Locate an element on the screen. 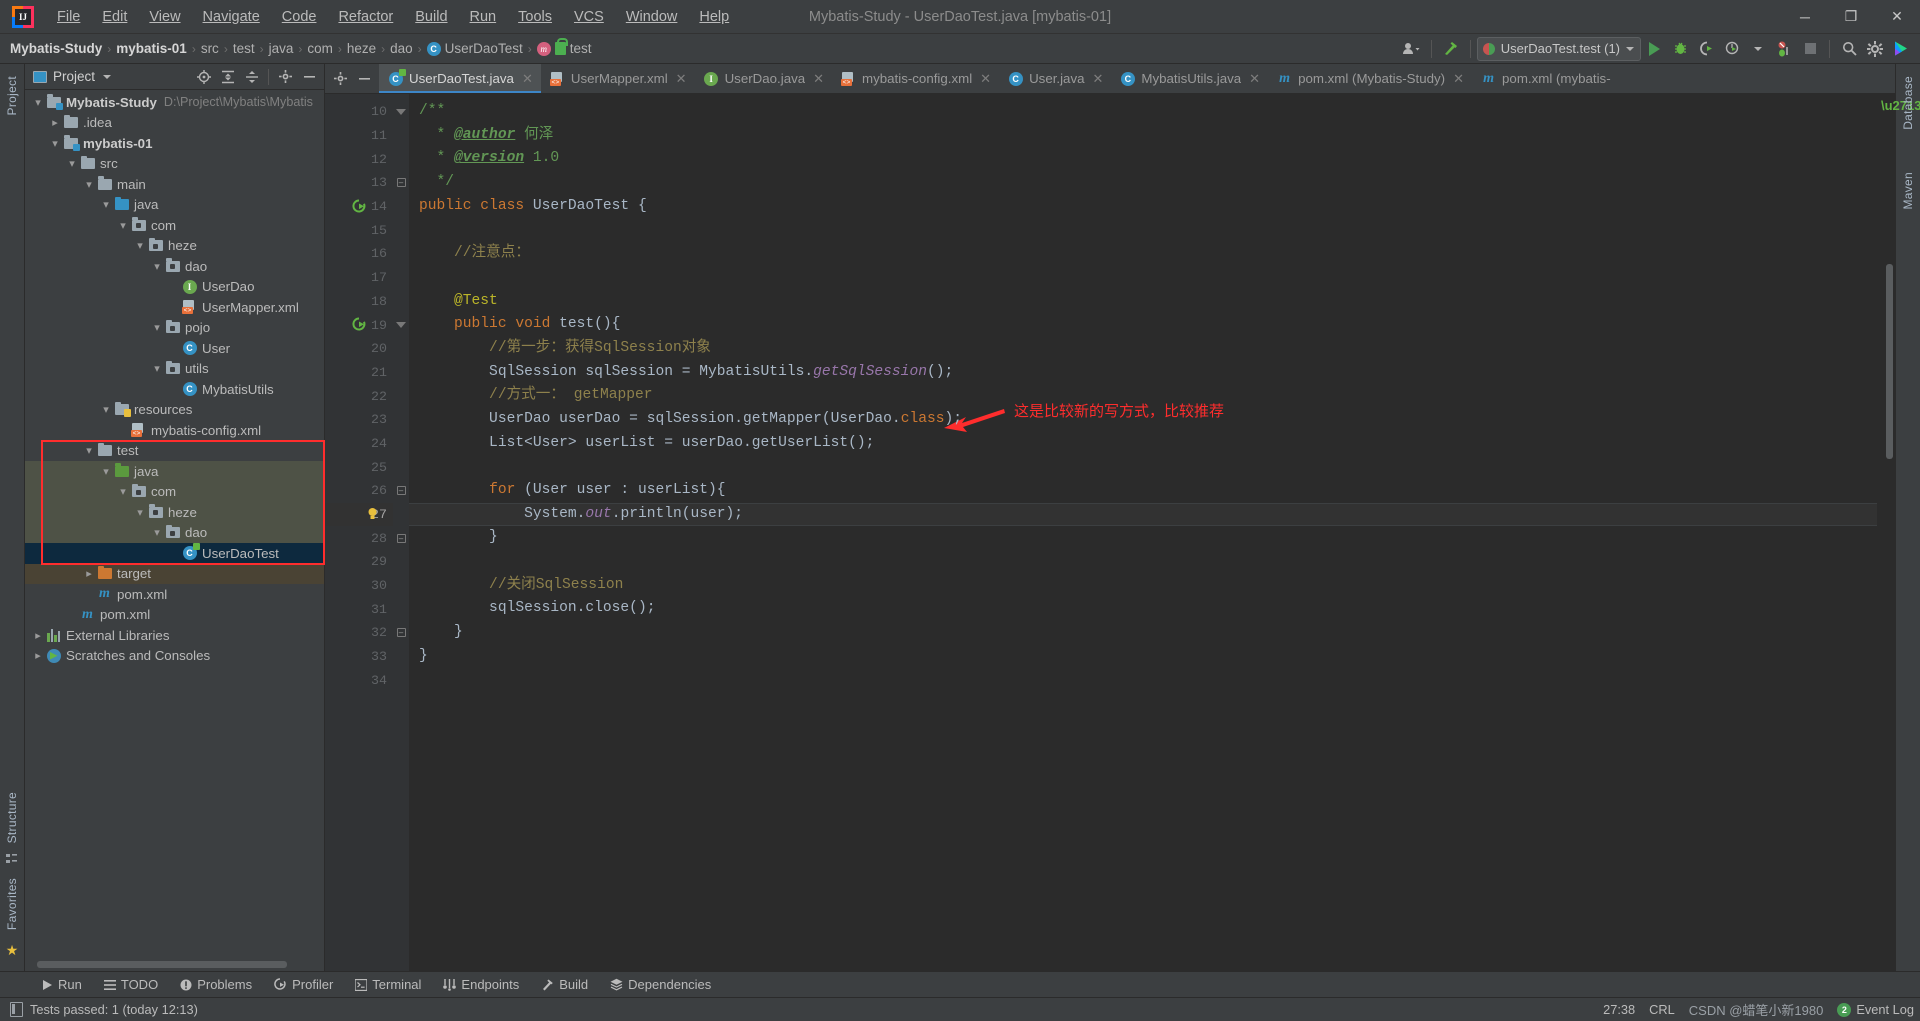 The height and width of the screenshot is (1021, 1920). code-line-19: public void test(){ is located at coordinates (1143, 325).